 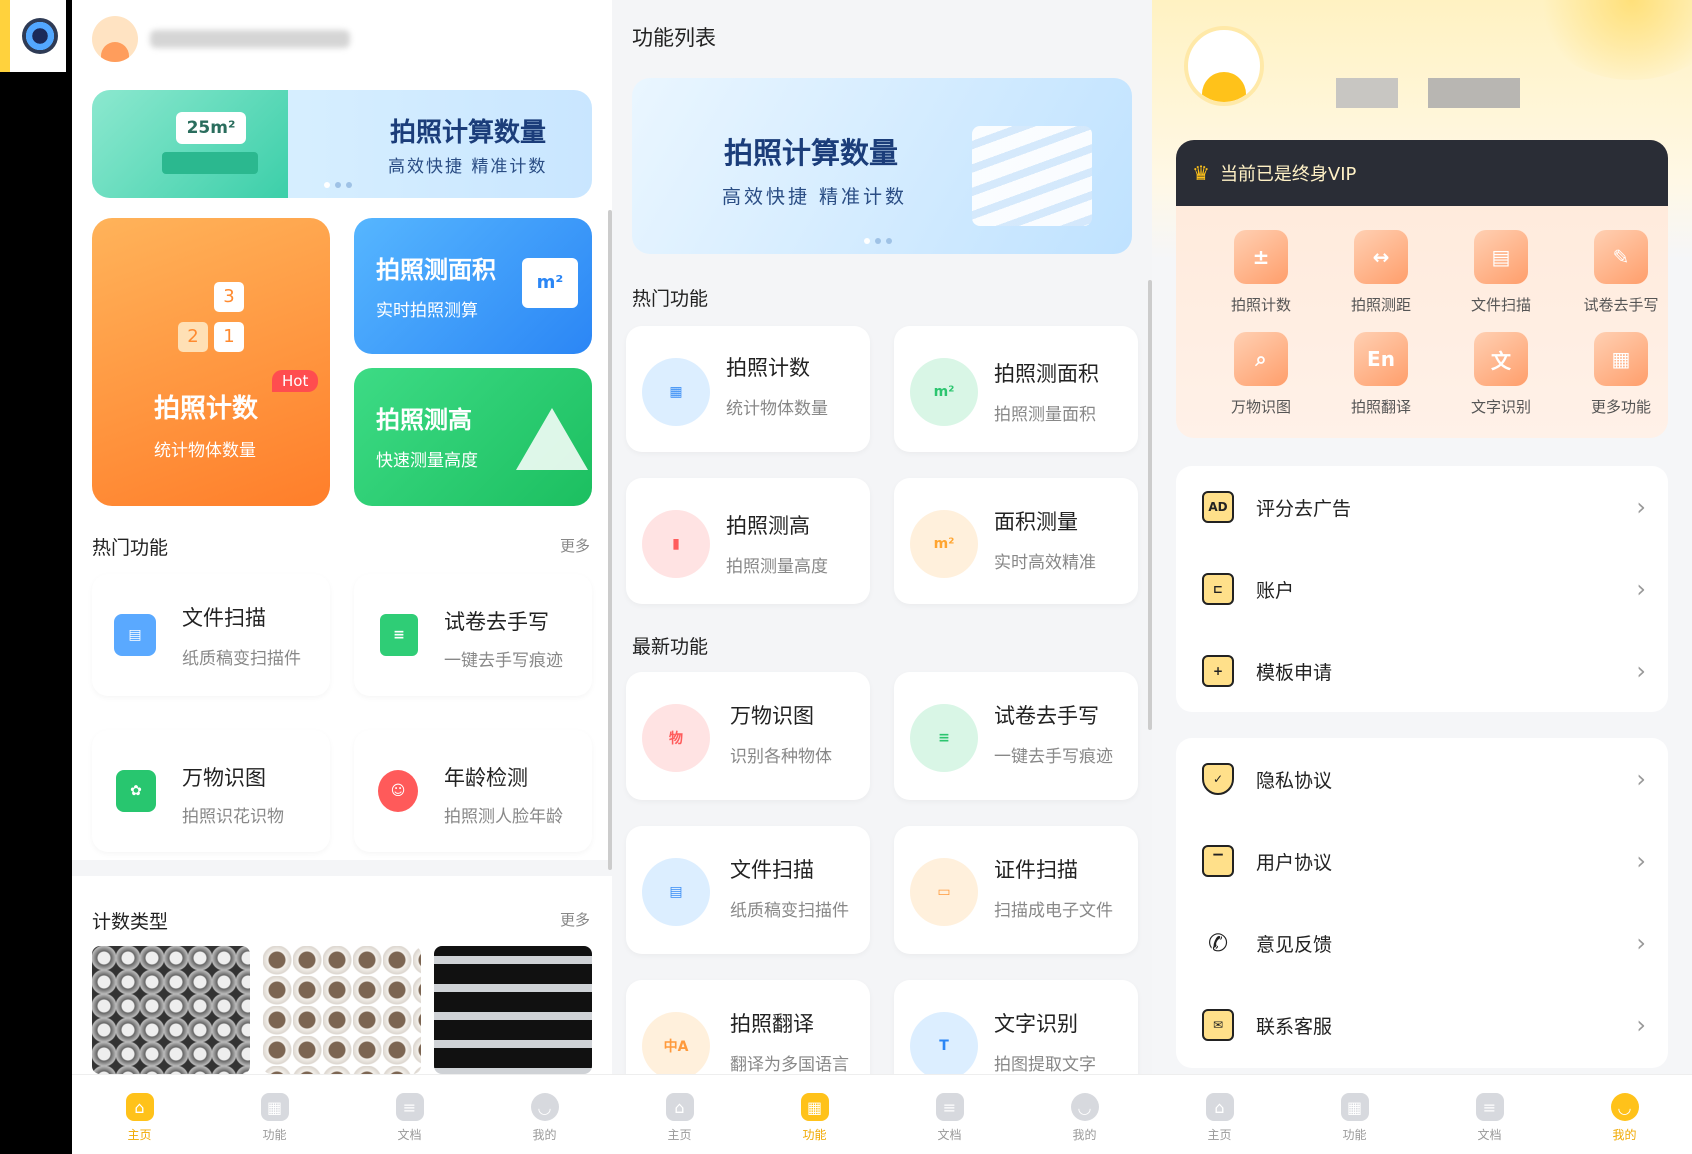 What do you see at coordinates (676, 892) in the screenshot?
I see `folder-icon: ▤` at bounding box center [676, 892].